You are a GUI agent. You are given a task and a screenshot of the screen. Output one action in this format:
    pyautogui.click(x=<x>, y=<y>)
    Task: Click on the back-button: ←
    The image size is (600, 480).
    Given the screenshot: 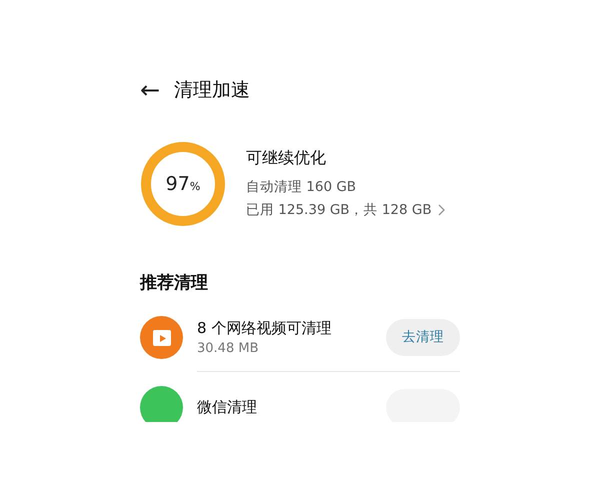 What is the action you would take?
    pyautogui.click(x=150, y=90)
    